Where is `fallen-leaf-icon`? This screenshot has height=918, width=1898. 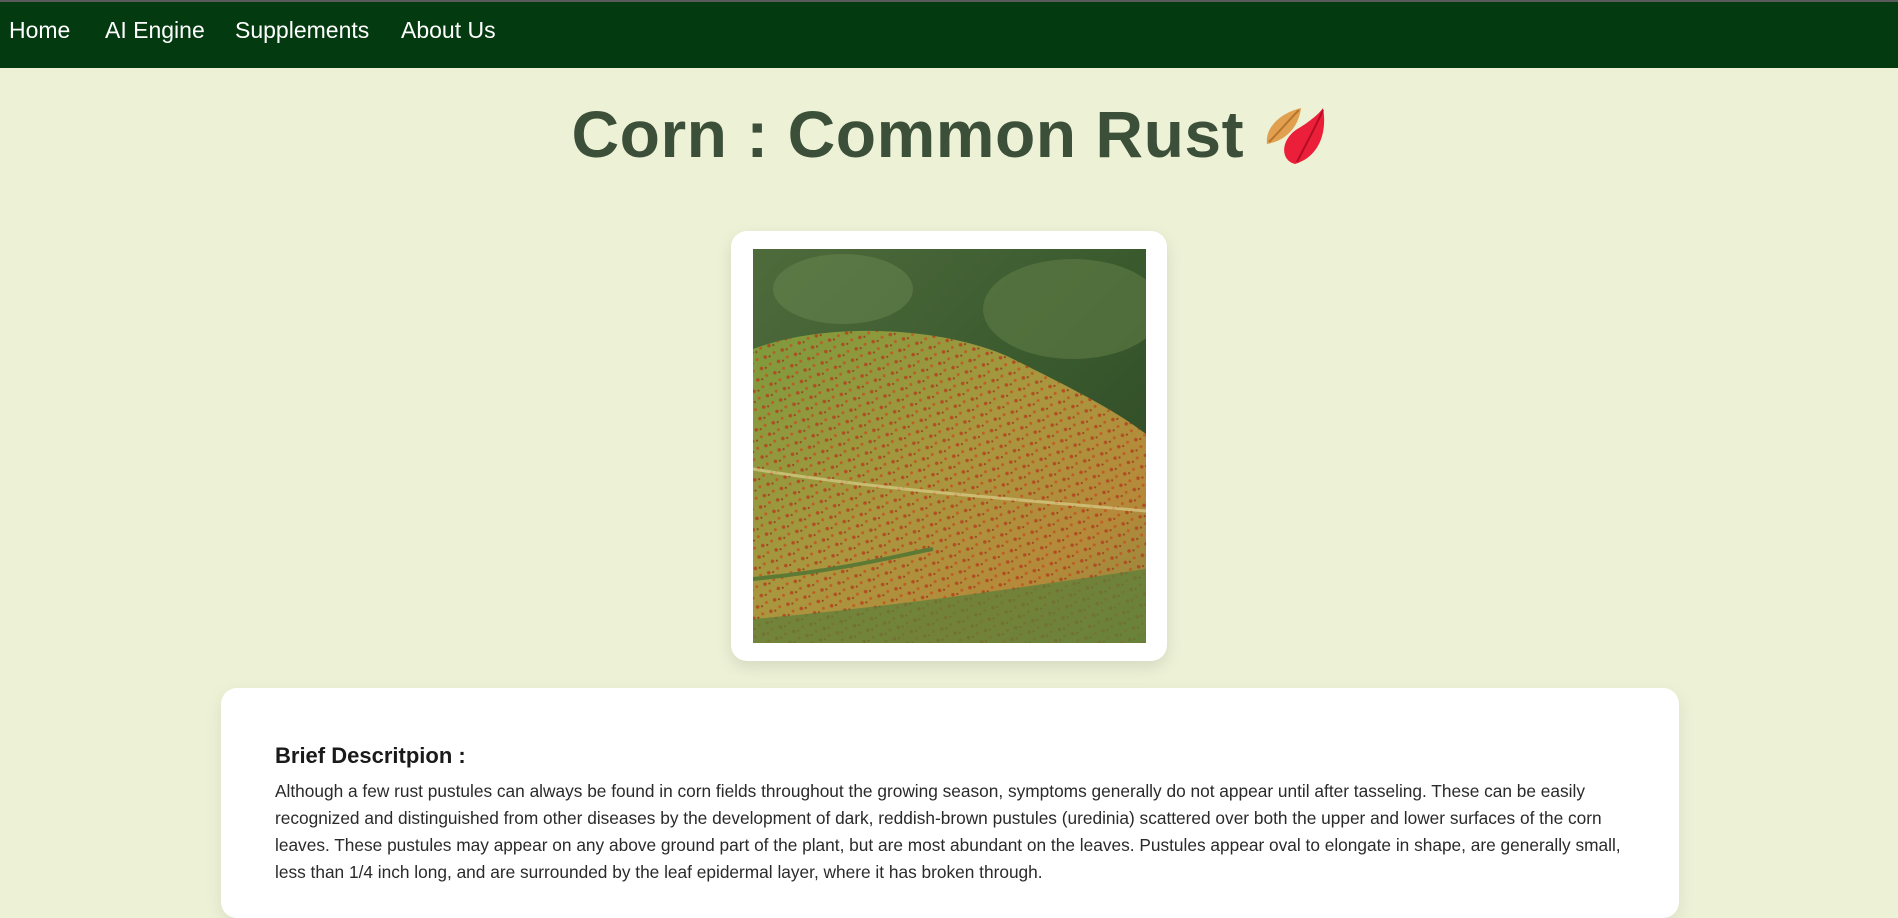 fallen-leaf-icon is located at coordinates (1293, 134).